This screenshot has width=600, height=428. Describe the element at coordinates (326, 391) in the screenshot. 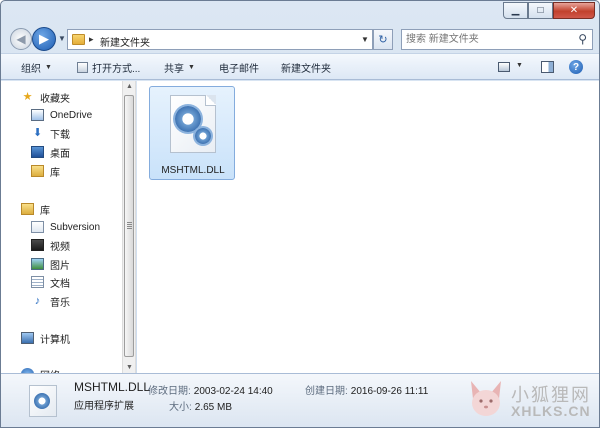

I see `details-created-label: 创建日期:` at that location.